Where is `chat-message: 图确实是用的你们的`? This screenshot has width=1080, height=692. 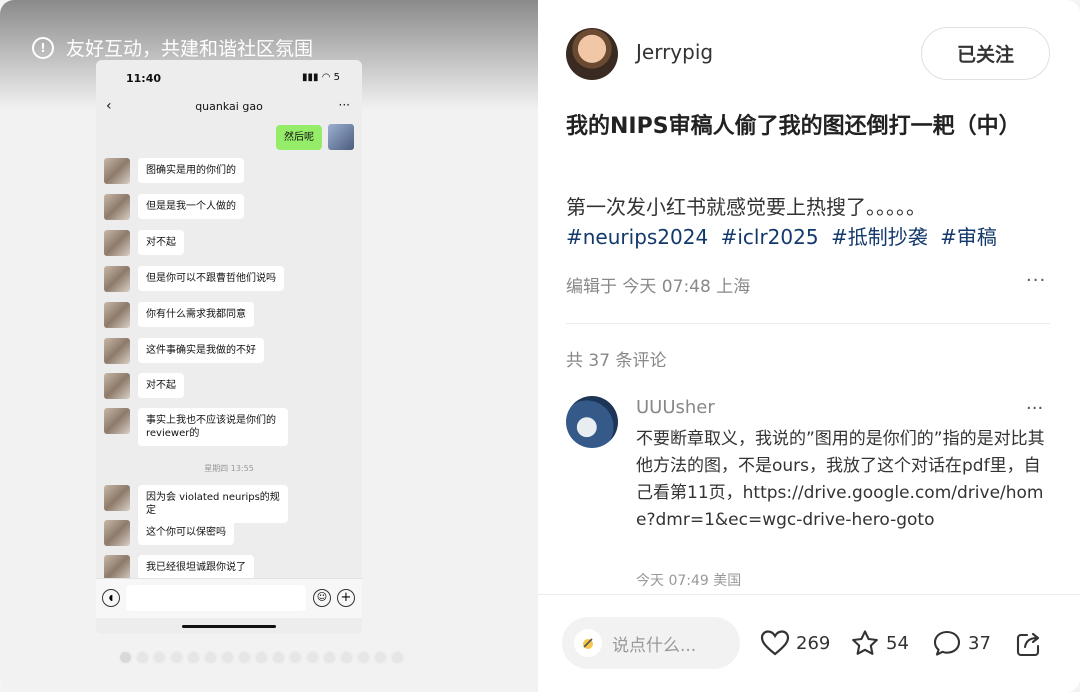 chat-message: 图确实是用的你们的 is located at coordinates (174, 171).